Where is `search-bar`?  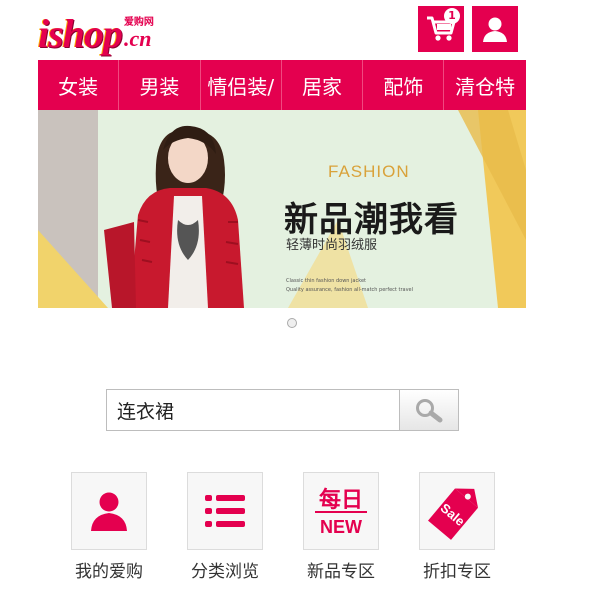 search-bar is located at coordinates (282, 410).